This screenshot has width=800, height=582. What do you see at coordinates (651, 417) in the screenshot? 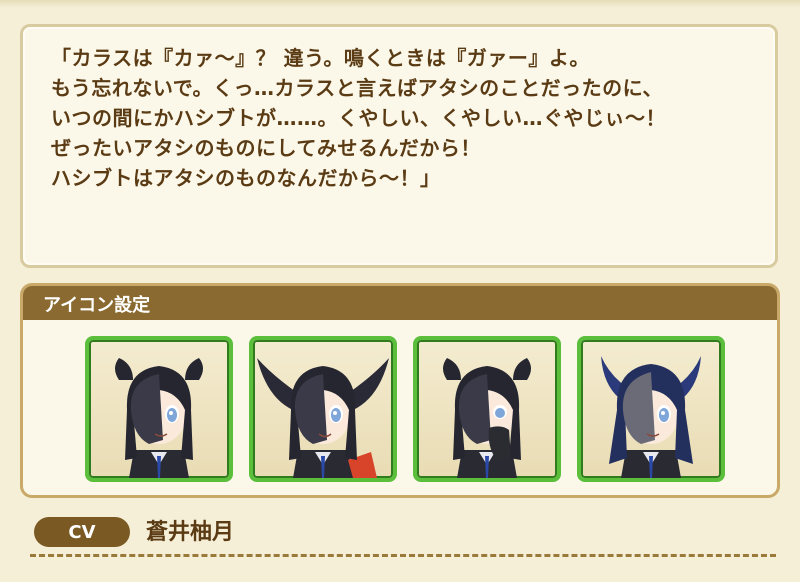
I see `character-feather-ears-icon` at bounding box center [651, 417].